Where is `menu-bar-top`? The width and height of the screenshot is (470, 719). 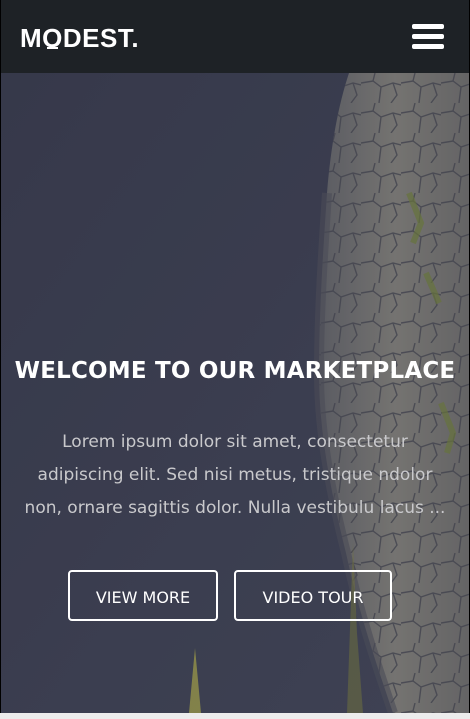 menu-bar-top is located at coordinates (428, 26).